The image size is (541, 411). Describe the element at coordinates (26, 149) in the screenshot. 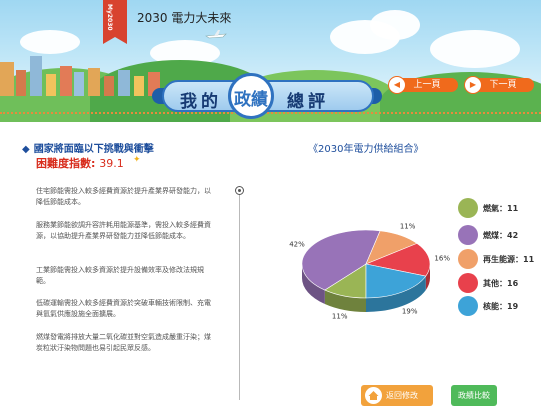

I see `diamond-icon: ◆` at that location.